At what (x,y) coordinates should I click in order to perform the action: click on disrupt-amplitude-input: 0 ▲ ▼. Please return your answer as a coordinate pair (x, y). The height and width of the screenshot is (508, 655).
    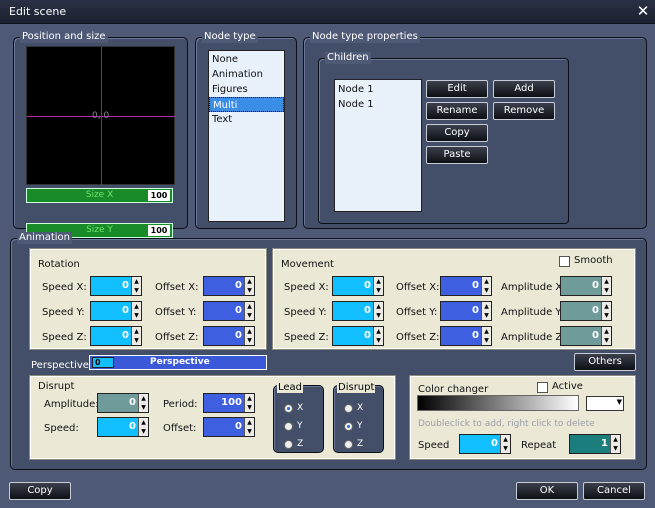
    Looking at the image, I should click on (123, 403).